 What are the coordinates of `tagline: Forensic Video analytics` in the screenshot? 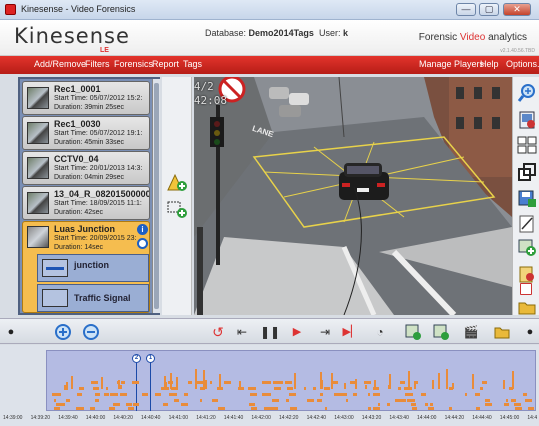 It's located at (473, 37).